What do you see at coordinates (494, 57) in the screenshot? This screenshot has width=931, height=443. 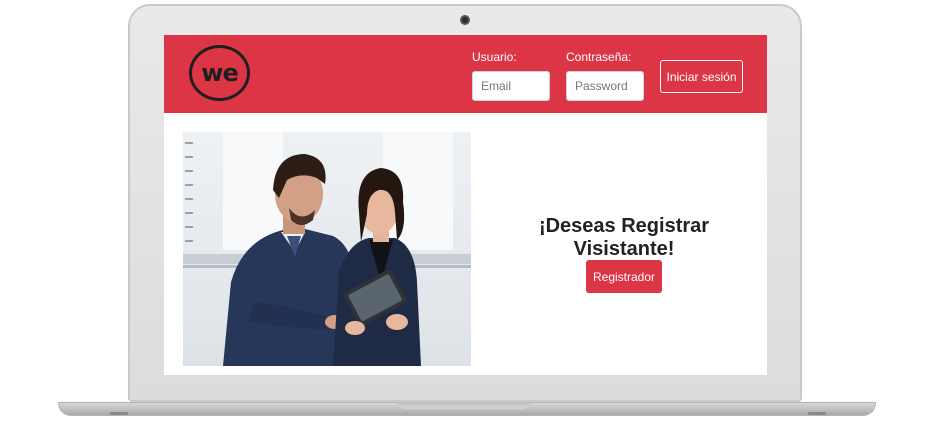 I see `user-label: Usuario:` at bounding box center [494, 57].